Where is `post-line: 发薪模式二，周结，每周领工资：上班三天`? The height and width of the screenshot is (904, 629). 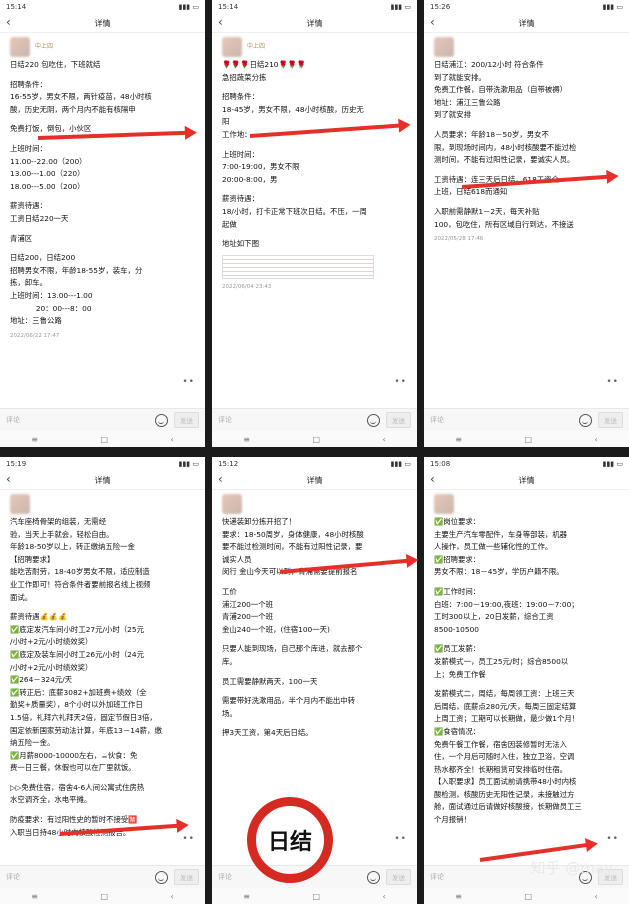 post-line: 发薪模式二，周结，每周领工资：上班三天 is located at coordinates (504, 694).